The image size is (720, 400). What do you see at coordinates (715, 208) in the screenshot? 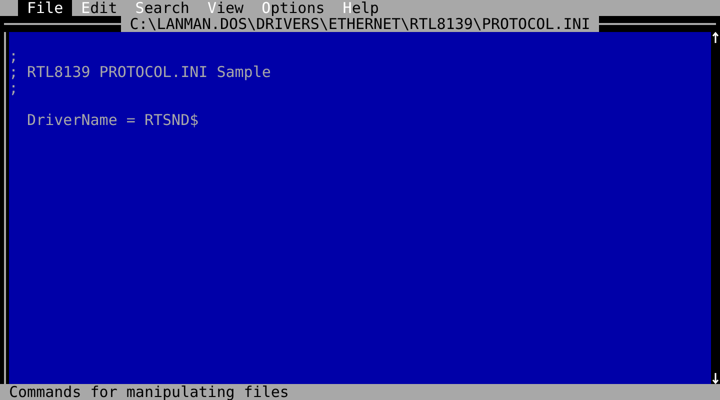
I see `scroll-bar` at bounding box center [715, 208].